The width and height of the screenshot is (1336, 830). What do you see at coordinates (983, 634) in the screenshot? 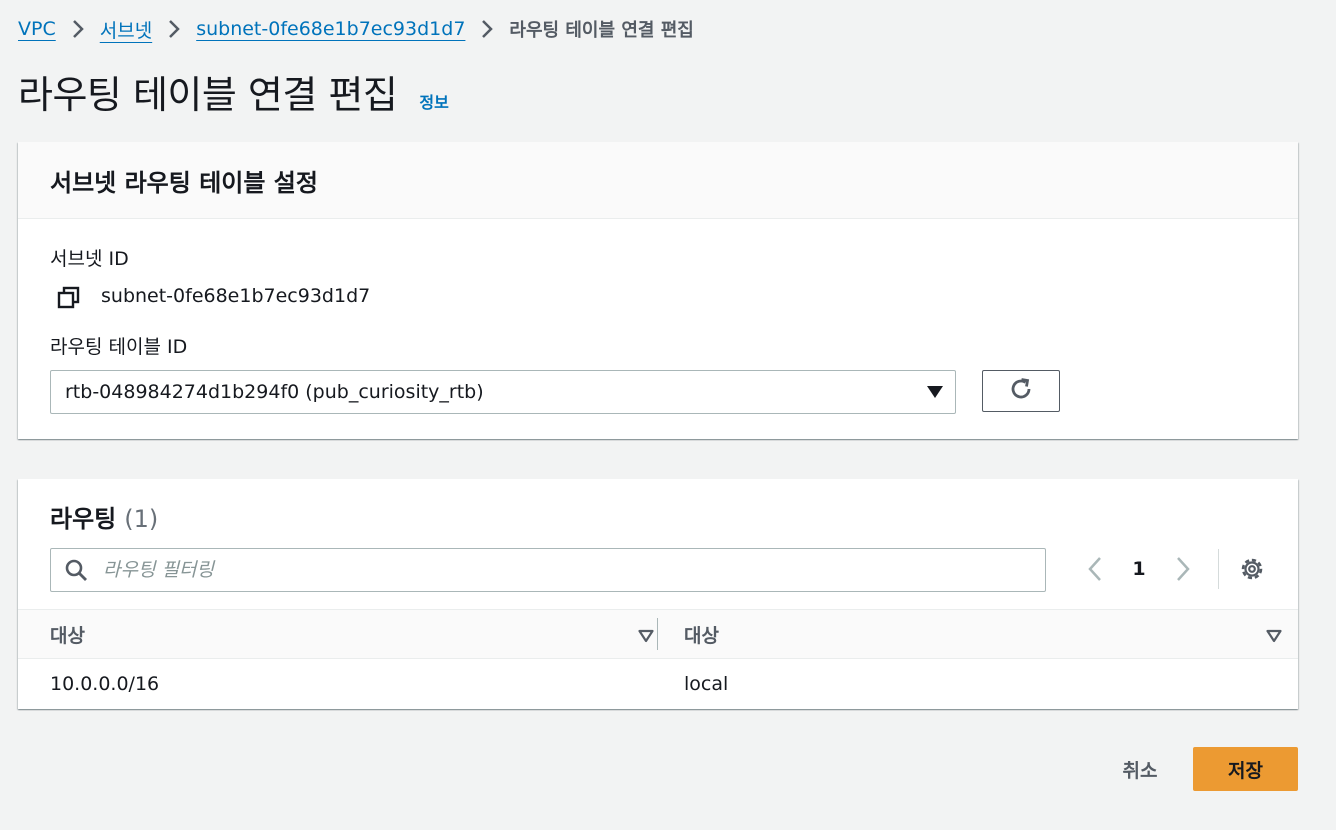
I see `column-header-target: 대상` at bounding box center [983, 634].